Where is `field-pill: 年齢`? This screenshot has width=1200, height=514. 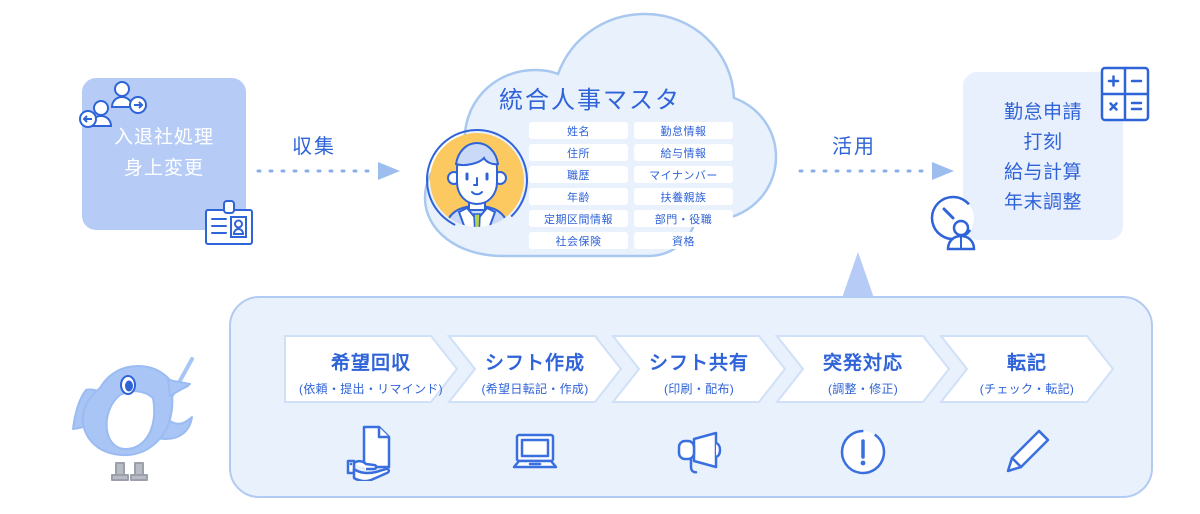 field-pill: 年齢 is located at coordinates (578, 196).